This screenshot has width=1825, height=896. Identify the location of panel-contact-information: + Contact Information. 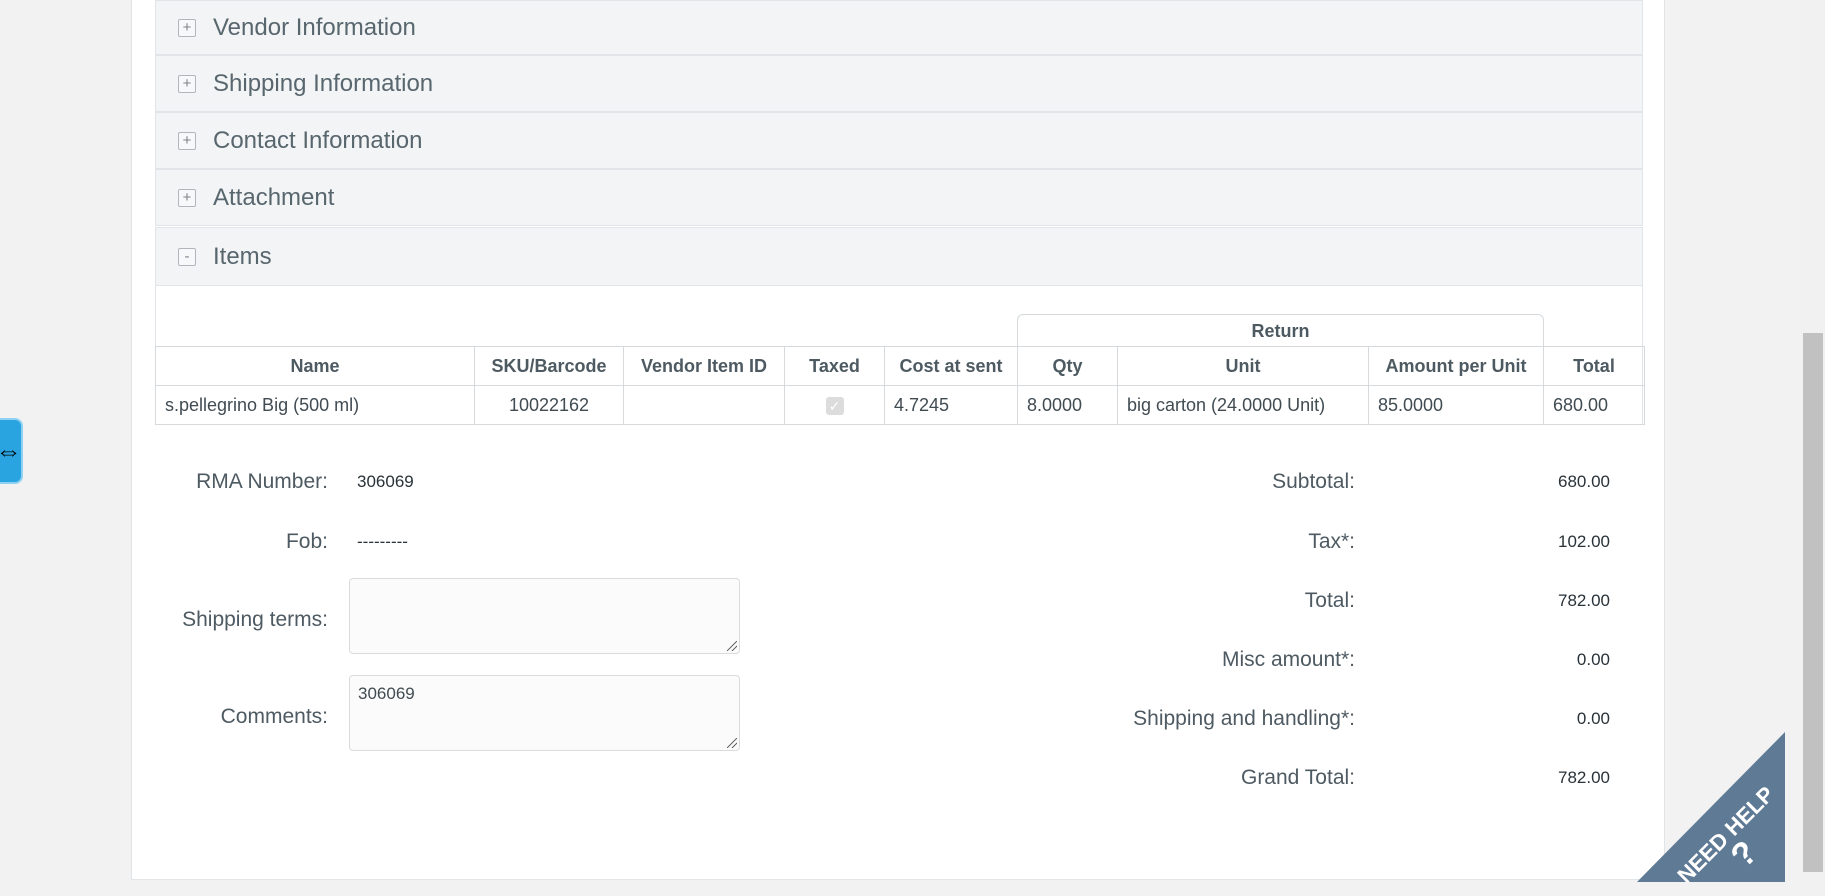
(899, 140).